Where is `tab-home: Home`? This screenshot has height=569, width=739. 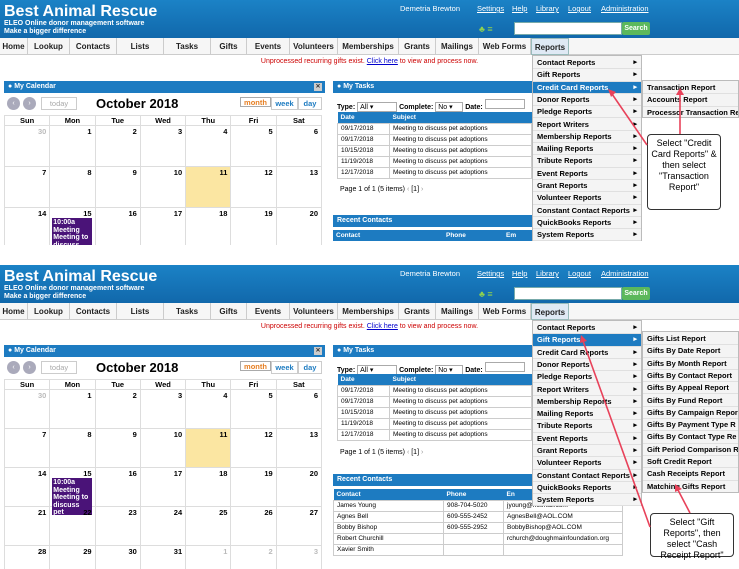 tab-home: Home is located at coordinates (14, 46).